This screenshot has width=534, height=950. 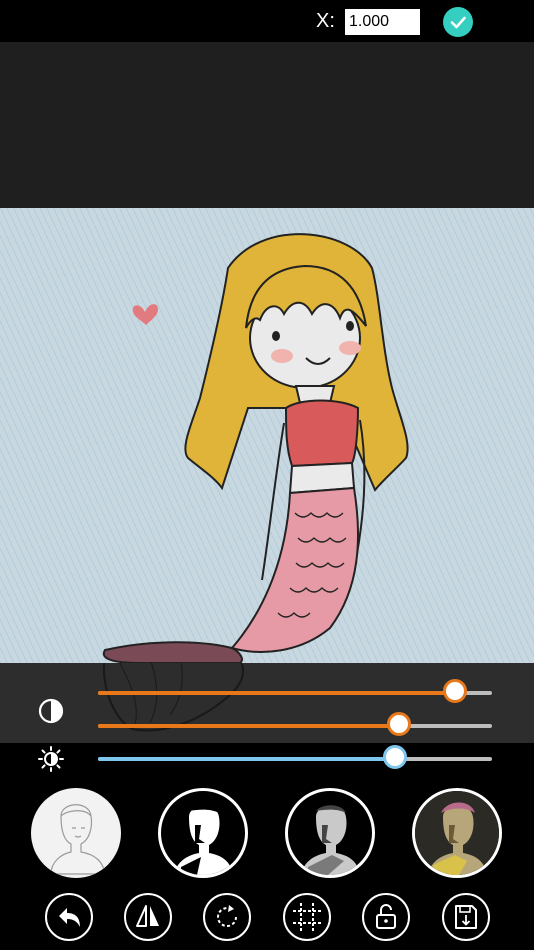 I want to click on x-scale-input, so click(x=382, y=22).